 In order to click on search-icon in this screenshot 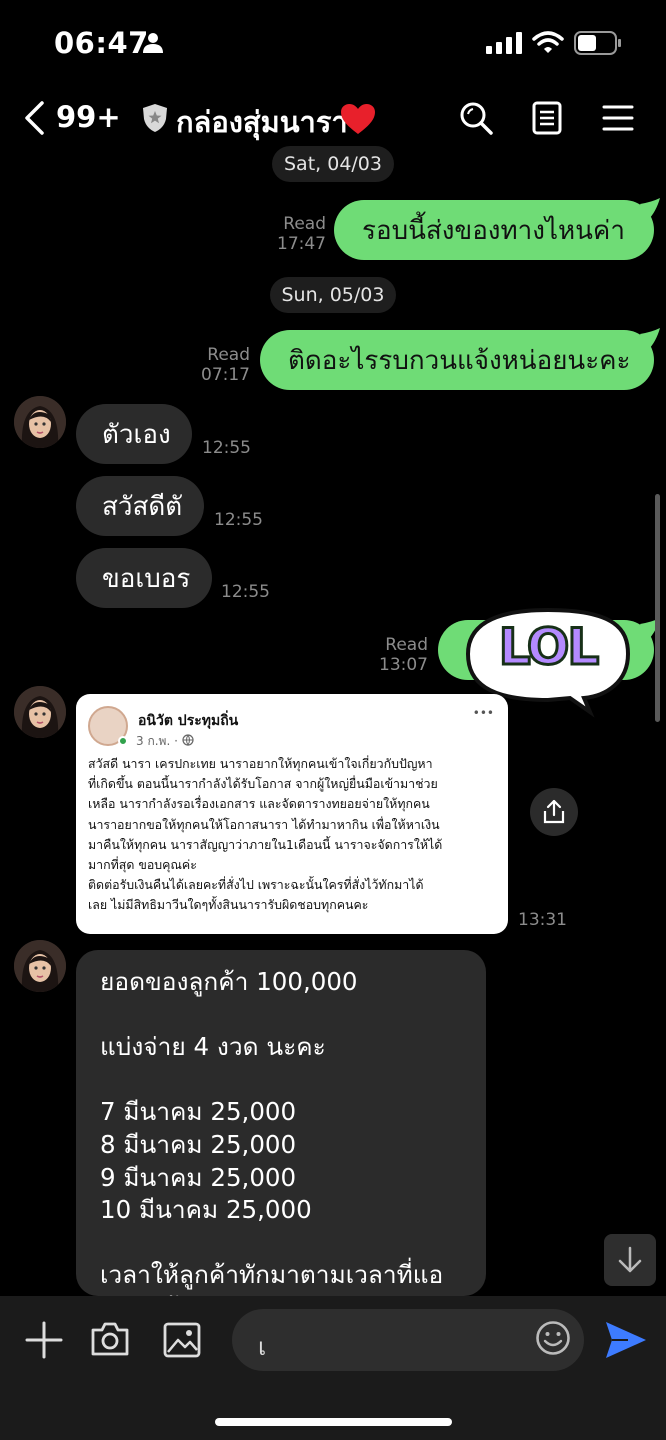, I will do `click(476, 118)`.